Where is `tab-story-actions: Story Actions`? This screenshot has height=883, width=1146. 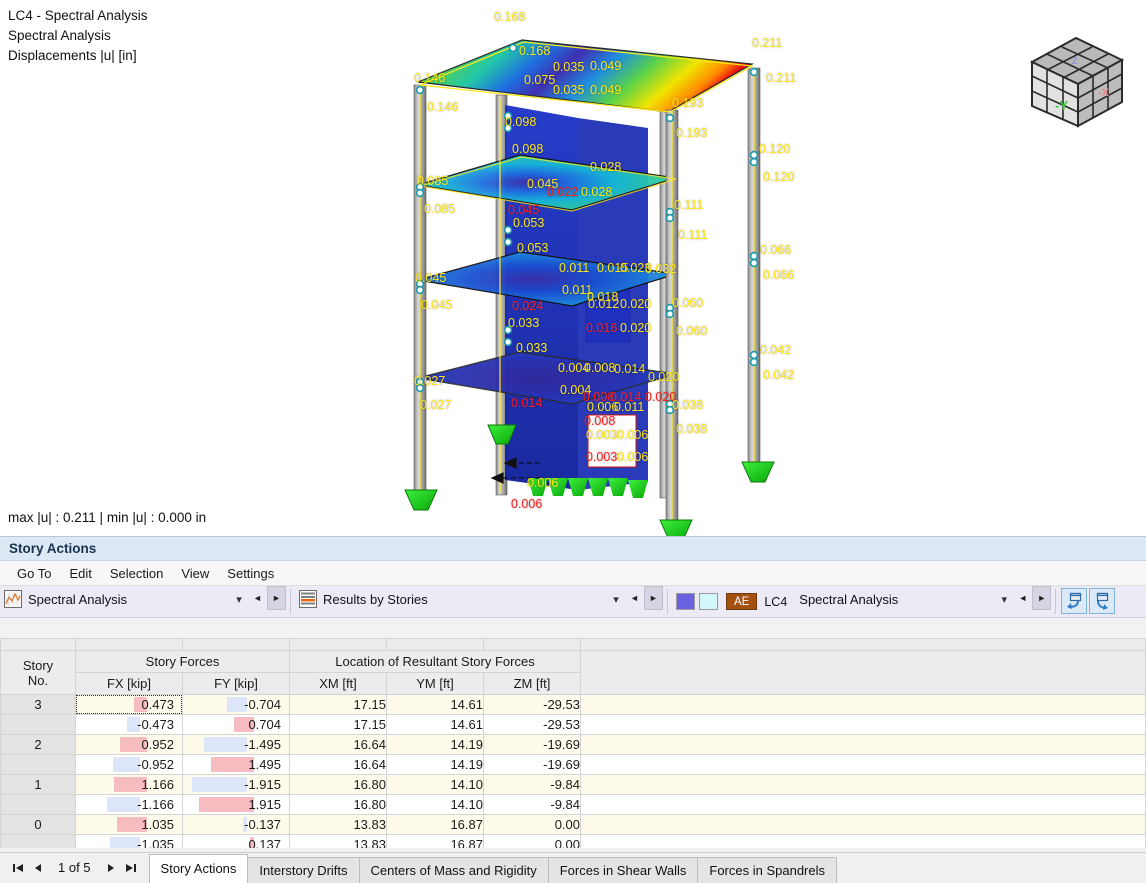
tab-story-actions: Story Actions is located at coordinates (198, 868).